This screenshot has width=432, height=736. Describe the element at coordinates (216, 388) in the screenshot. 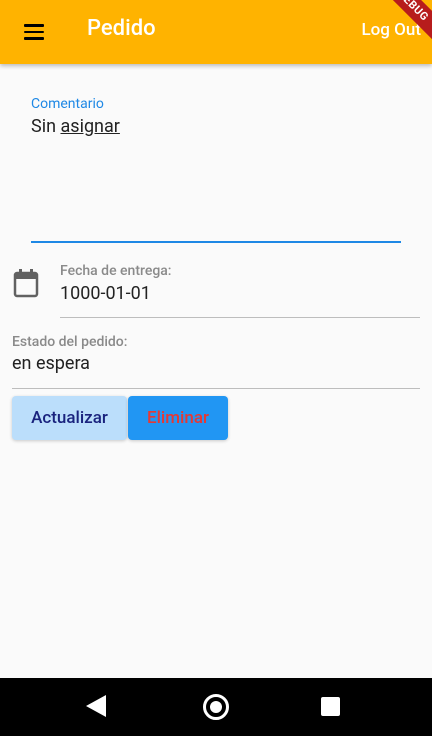

I see `order-status-underline` at that location.